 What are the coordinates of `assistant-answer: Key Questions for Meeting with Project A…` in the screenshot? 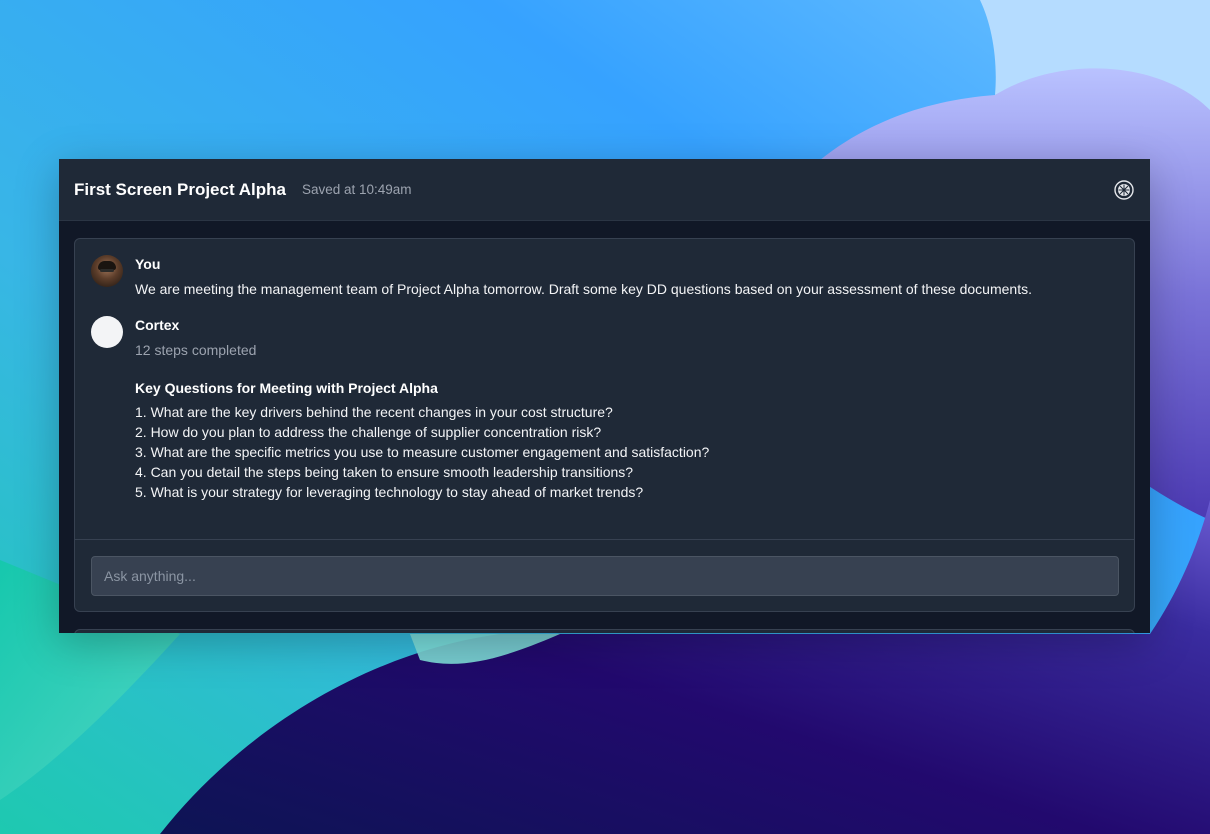 It's located at (422, 440).